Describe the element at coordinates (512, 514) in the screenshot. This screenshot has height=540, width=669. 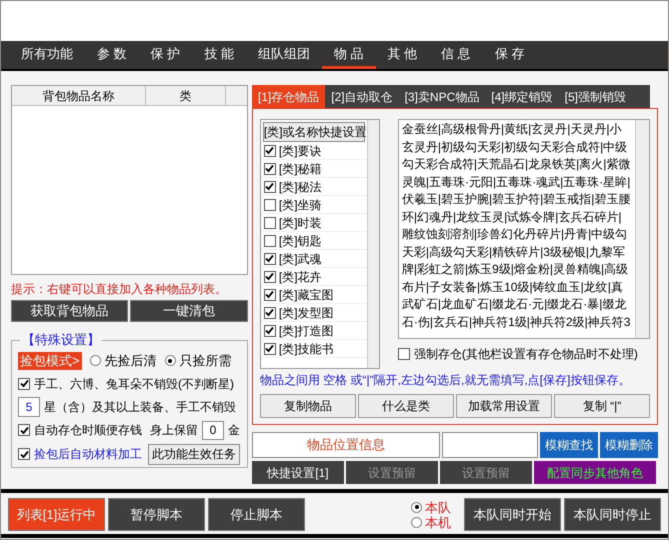
I see `button: 本队同时开始` at that location.